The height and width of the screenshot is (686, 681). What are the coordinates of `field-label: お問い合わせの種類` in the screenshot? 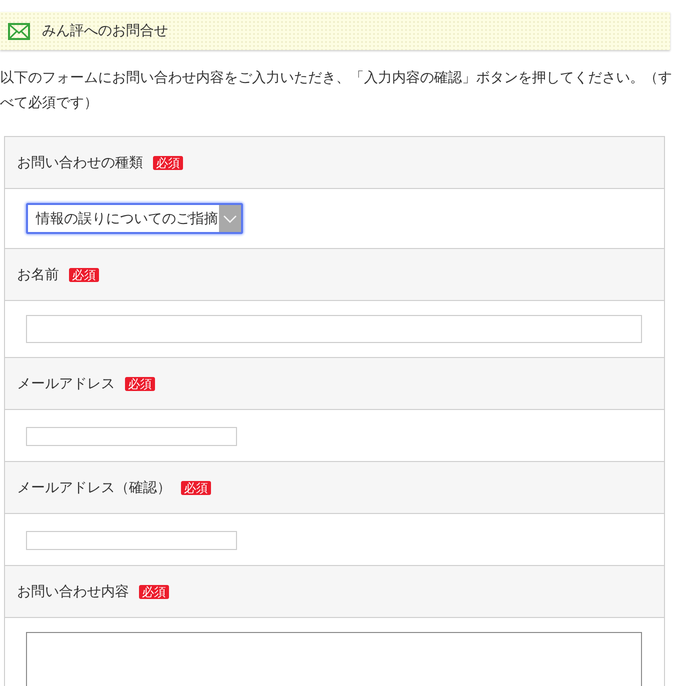 It's located at (80, 163).